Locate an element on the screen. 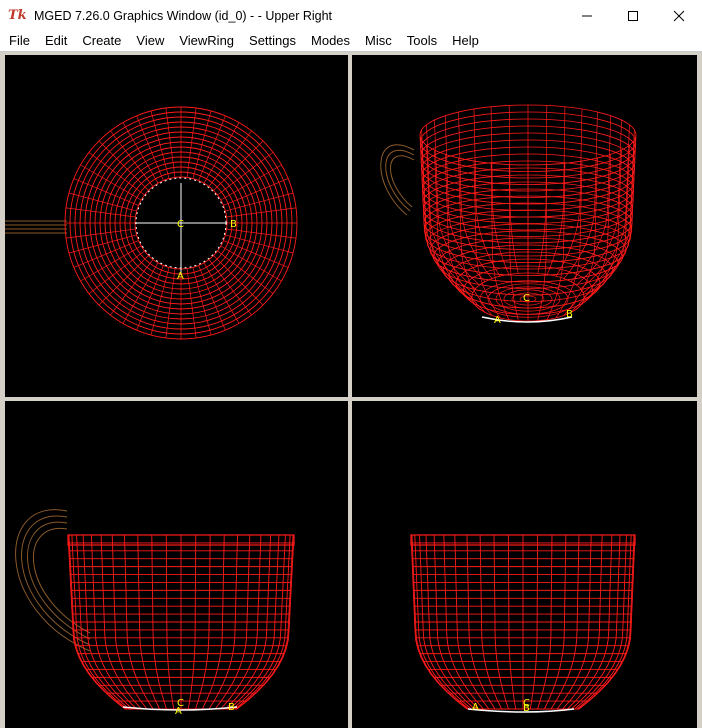  perspective-view-canvas: C A B is located at coordinates (508, 215).